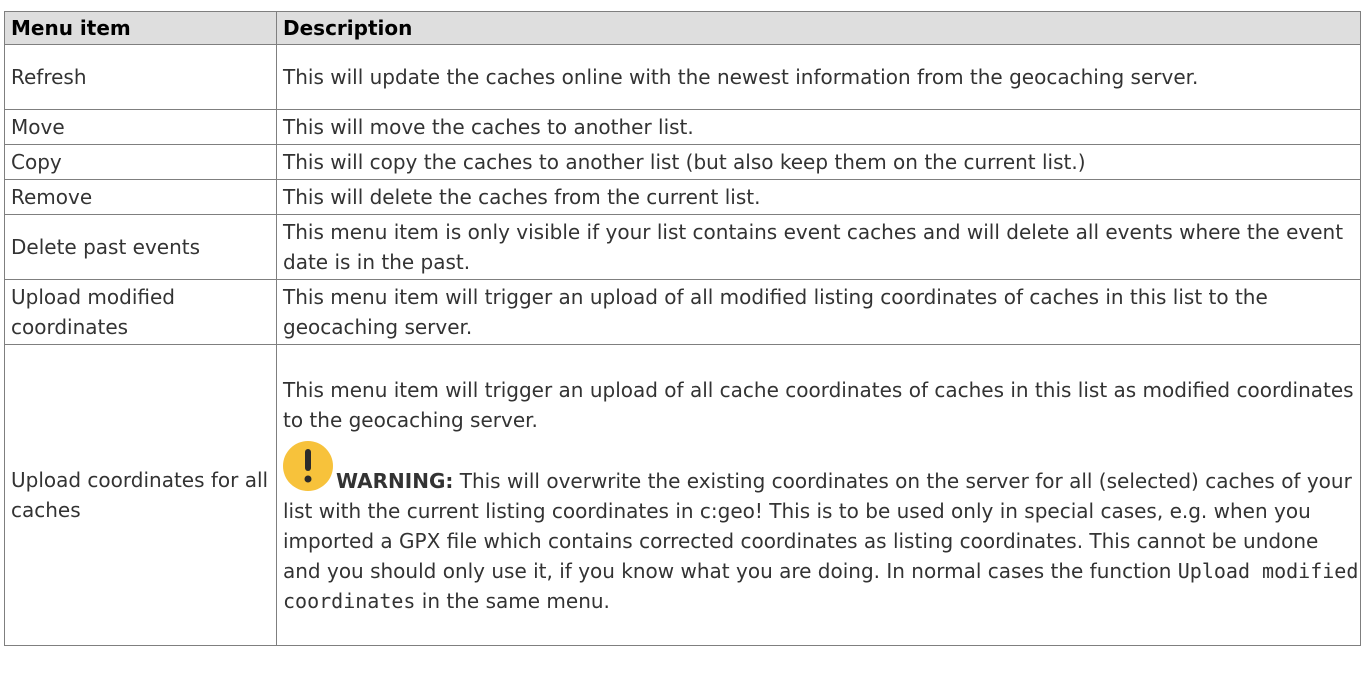  Describe the element at coordinates (140, 28) in the screenshot. I see `header-menu-item: Menu item` at that location.